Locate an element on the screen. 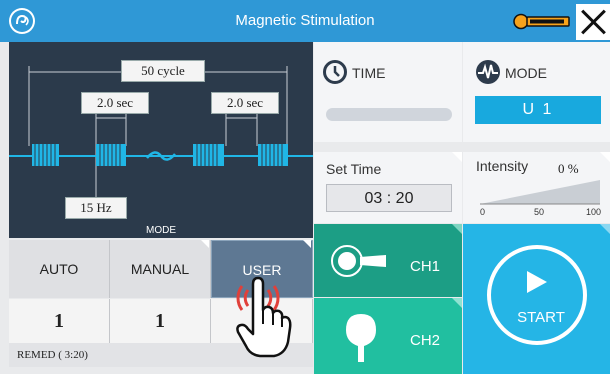 The image size is (610, 374). set-time-value: 03 : 20 is located at coordinates (389, 198).